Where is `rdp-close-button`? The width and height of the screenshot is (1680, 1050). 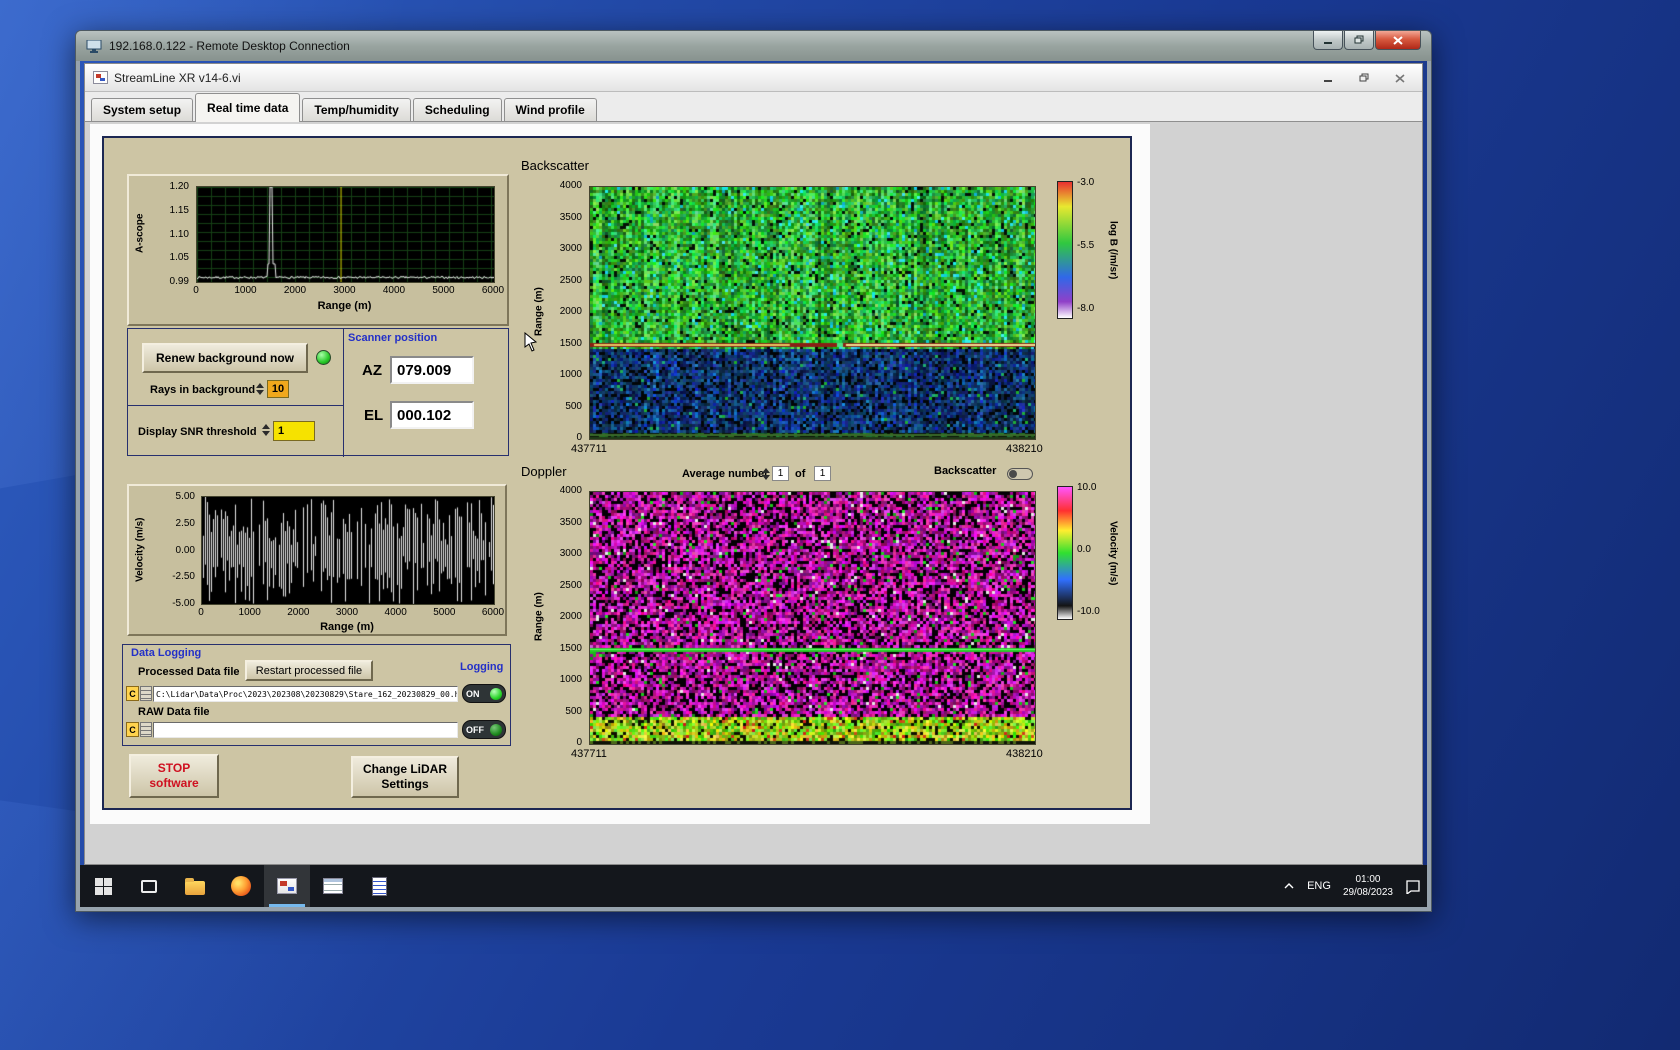 rdp-close-button is located at coordinates (1398, 40).